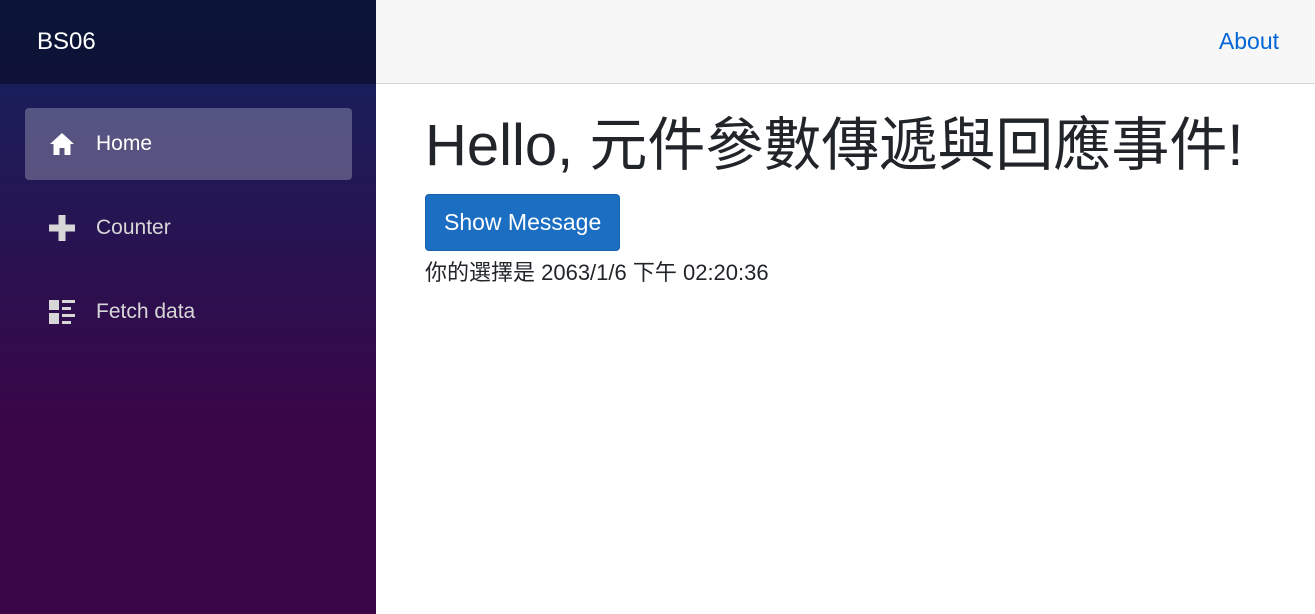  Describe the element at coordinates (124, 143) in the screenshot. I see `sidebar-item-label: Home` at that location.